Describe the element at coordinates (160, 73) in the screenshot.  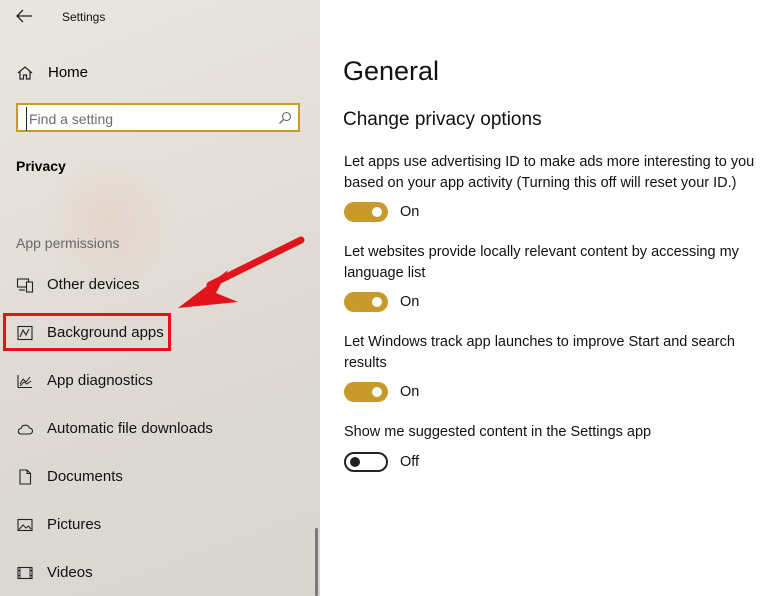
I see `sidebar-item-home: Home` at that location.